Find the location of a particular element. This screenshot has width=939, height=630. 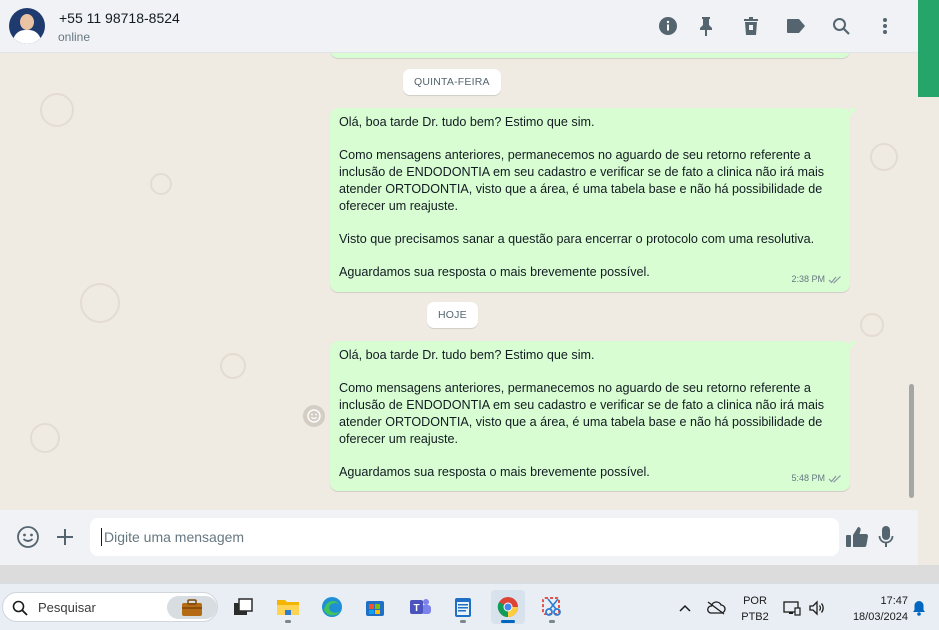

contact-avatar is located at coordinates (27, 26).